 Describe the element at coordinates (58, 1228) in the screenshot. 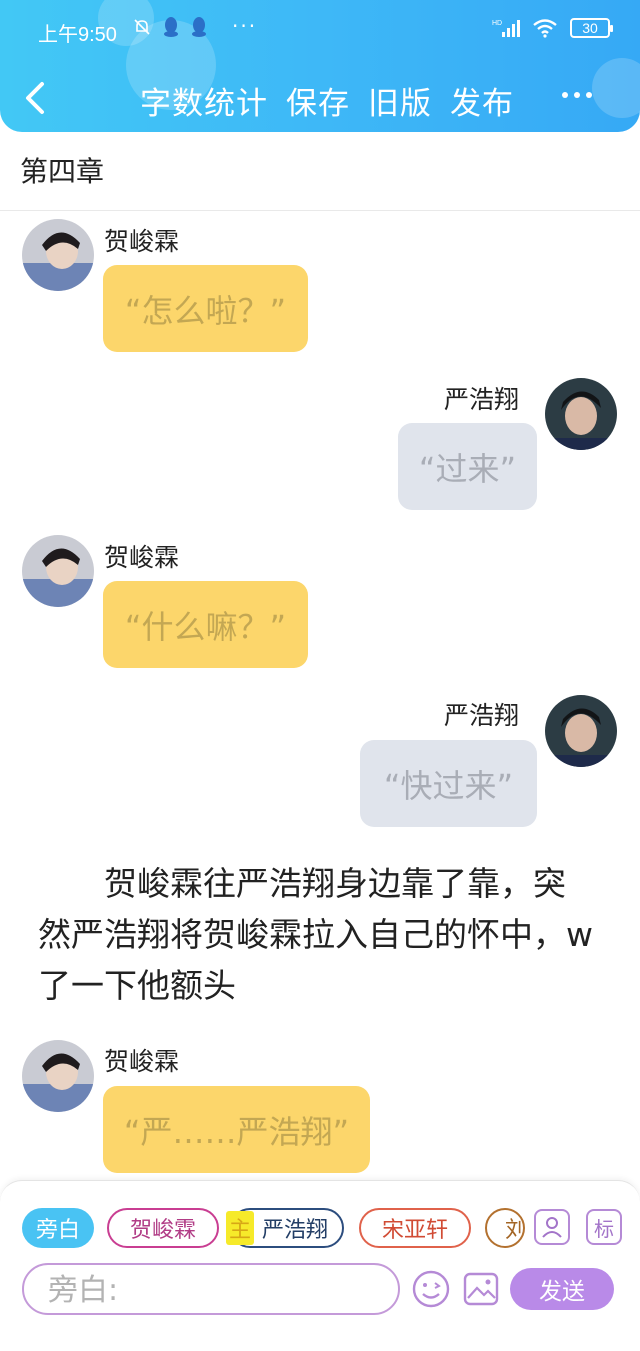

I see `role-narrator-chip: 旁白` at that location.